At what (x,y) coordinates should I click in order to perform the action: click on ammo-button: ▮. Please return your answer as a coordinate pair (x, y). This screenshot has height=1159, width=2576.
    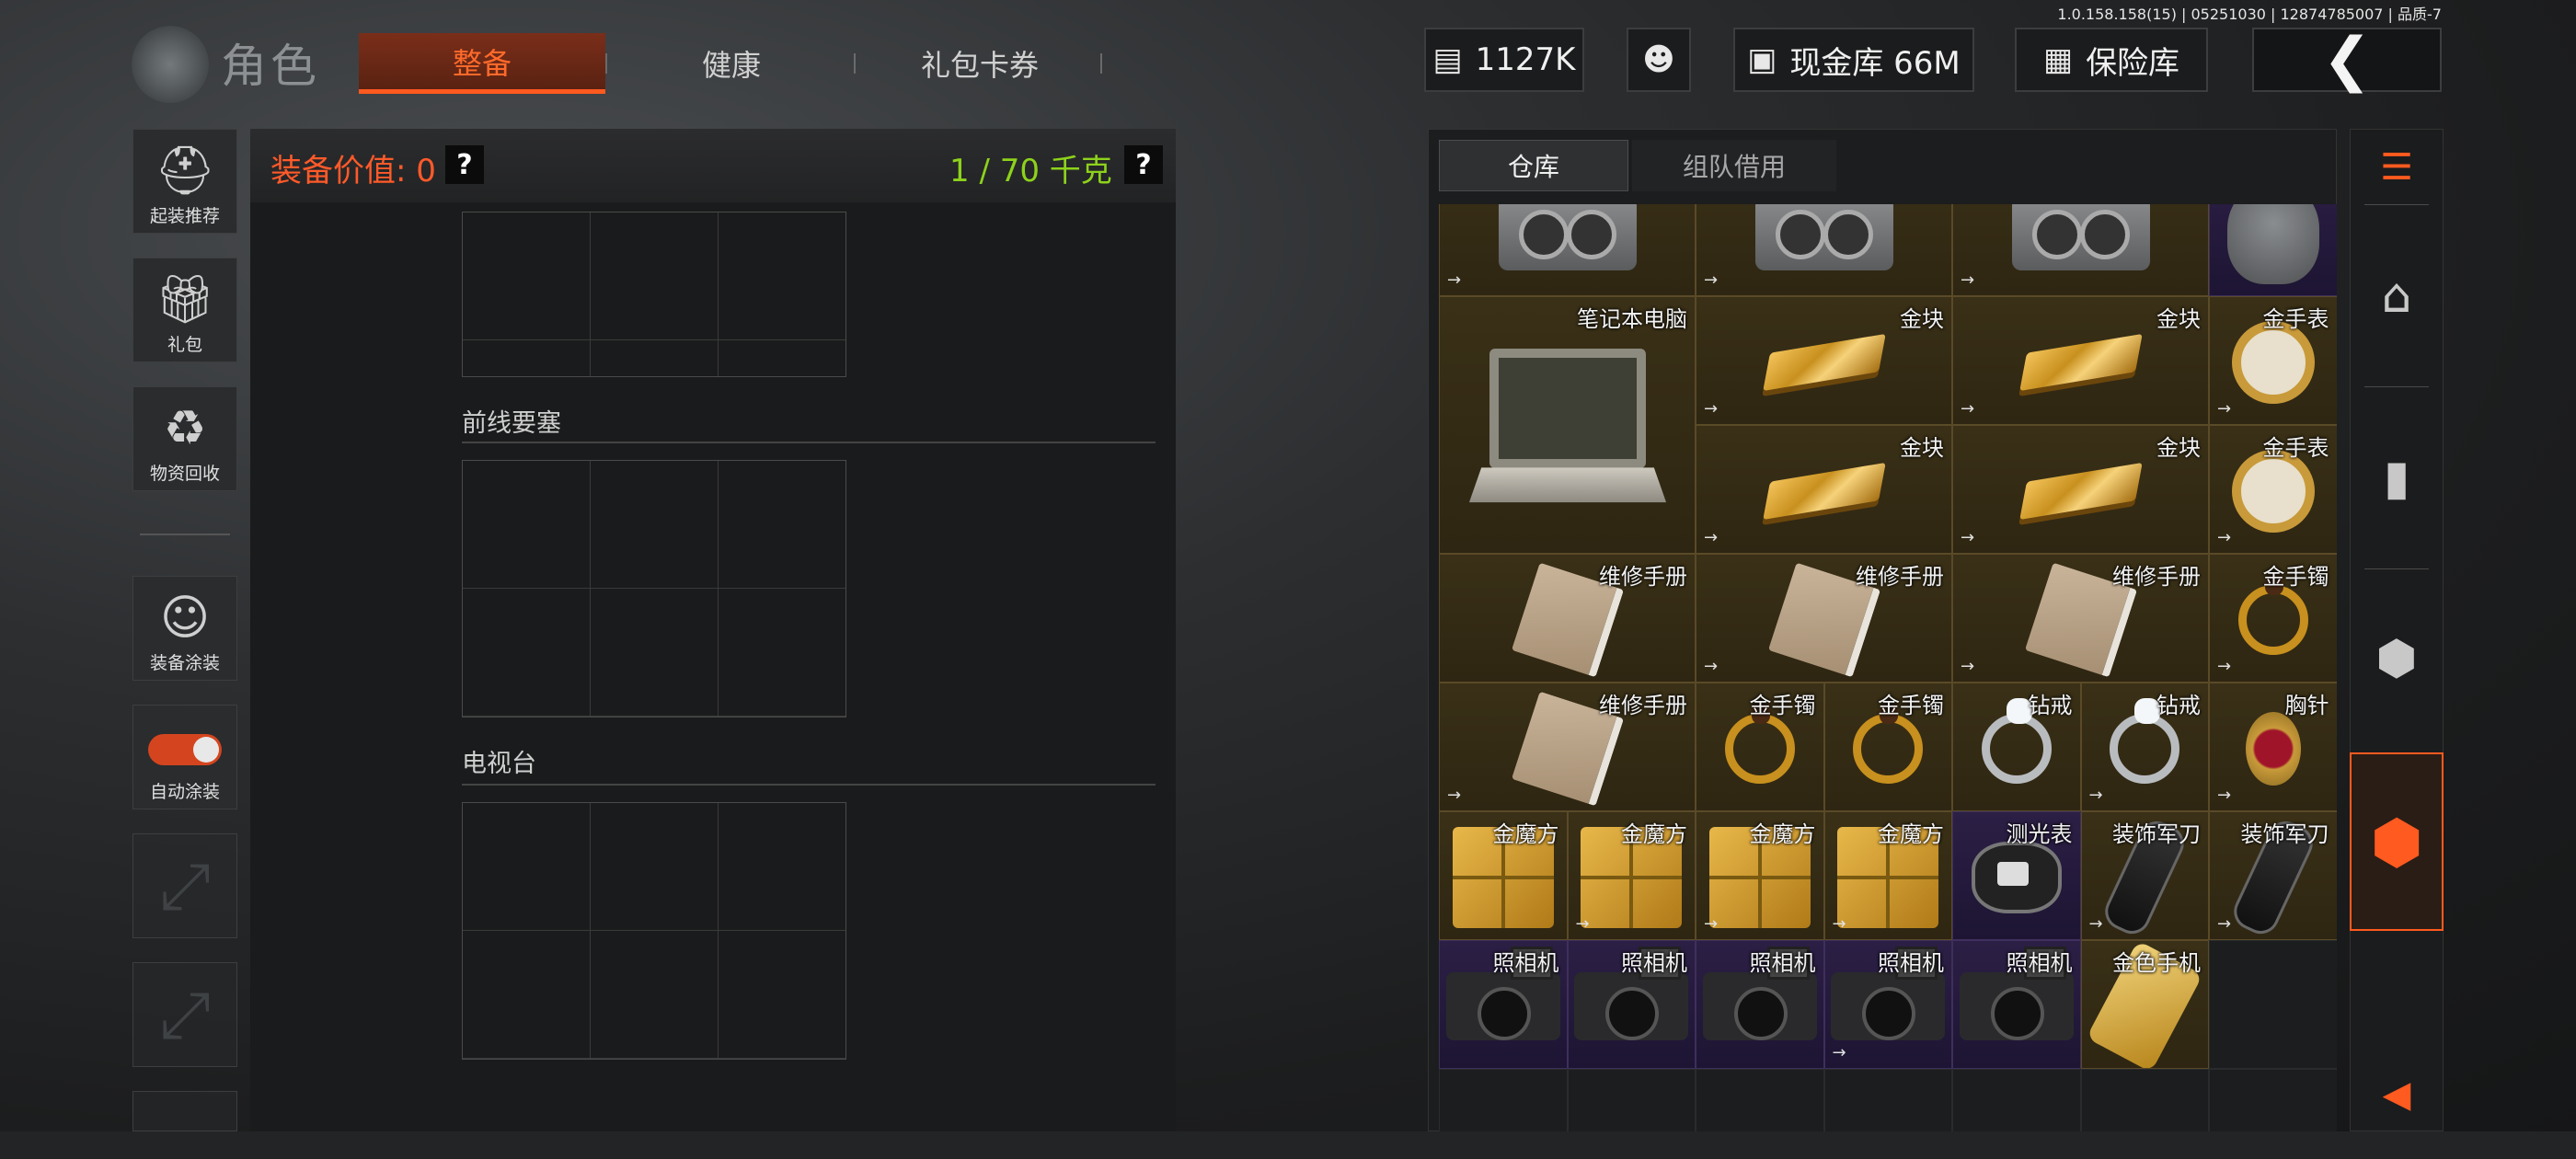
    Looking at the image, I should click on (2397, 478).